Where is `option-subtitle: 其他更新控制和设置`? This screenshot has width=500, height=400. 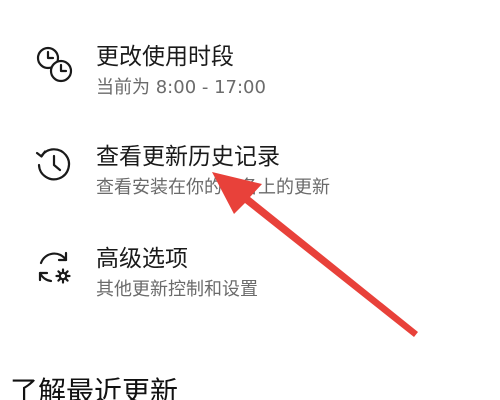
option-subtitle: 其他更新控制和设置 is located at coordinates (177, 289).